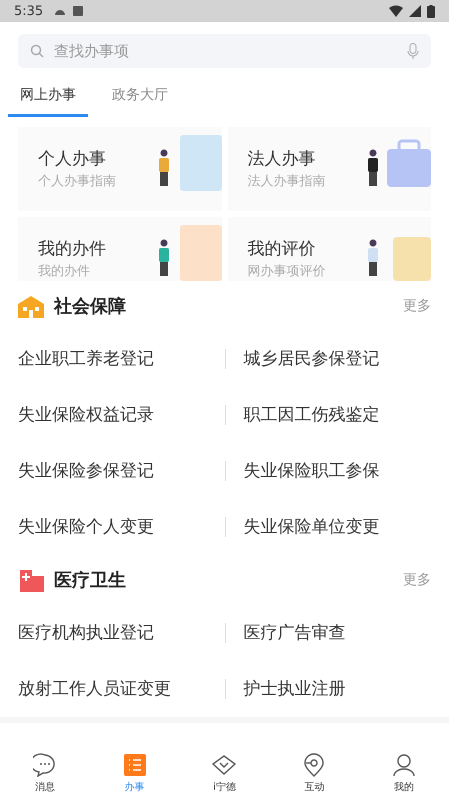  I want to click on tab: 政务大厅, so click(140, 97).